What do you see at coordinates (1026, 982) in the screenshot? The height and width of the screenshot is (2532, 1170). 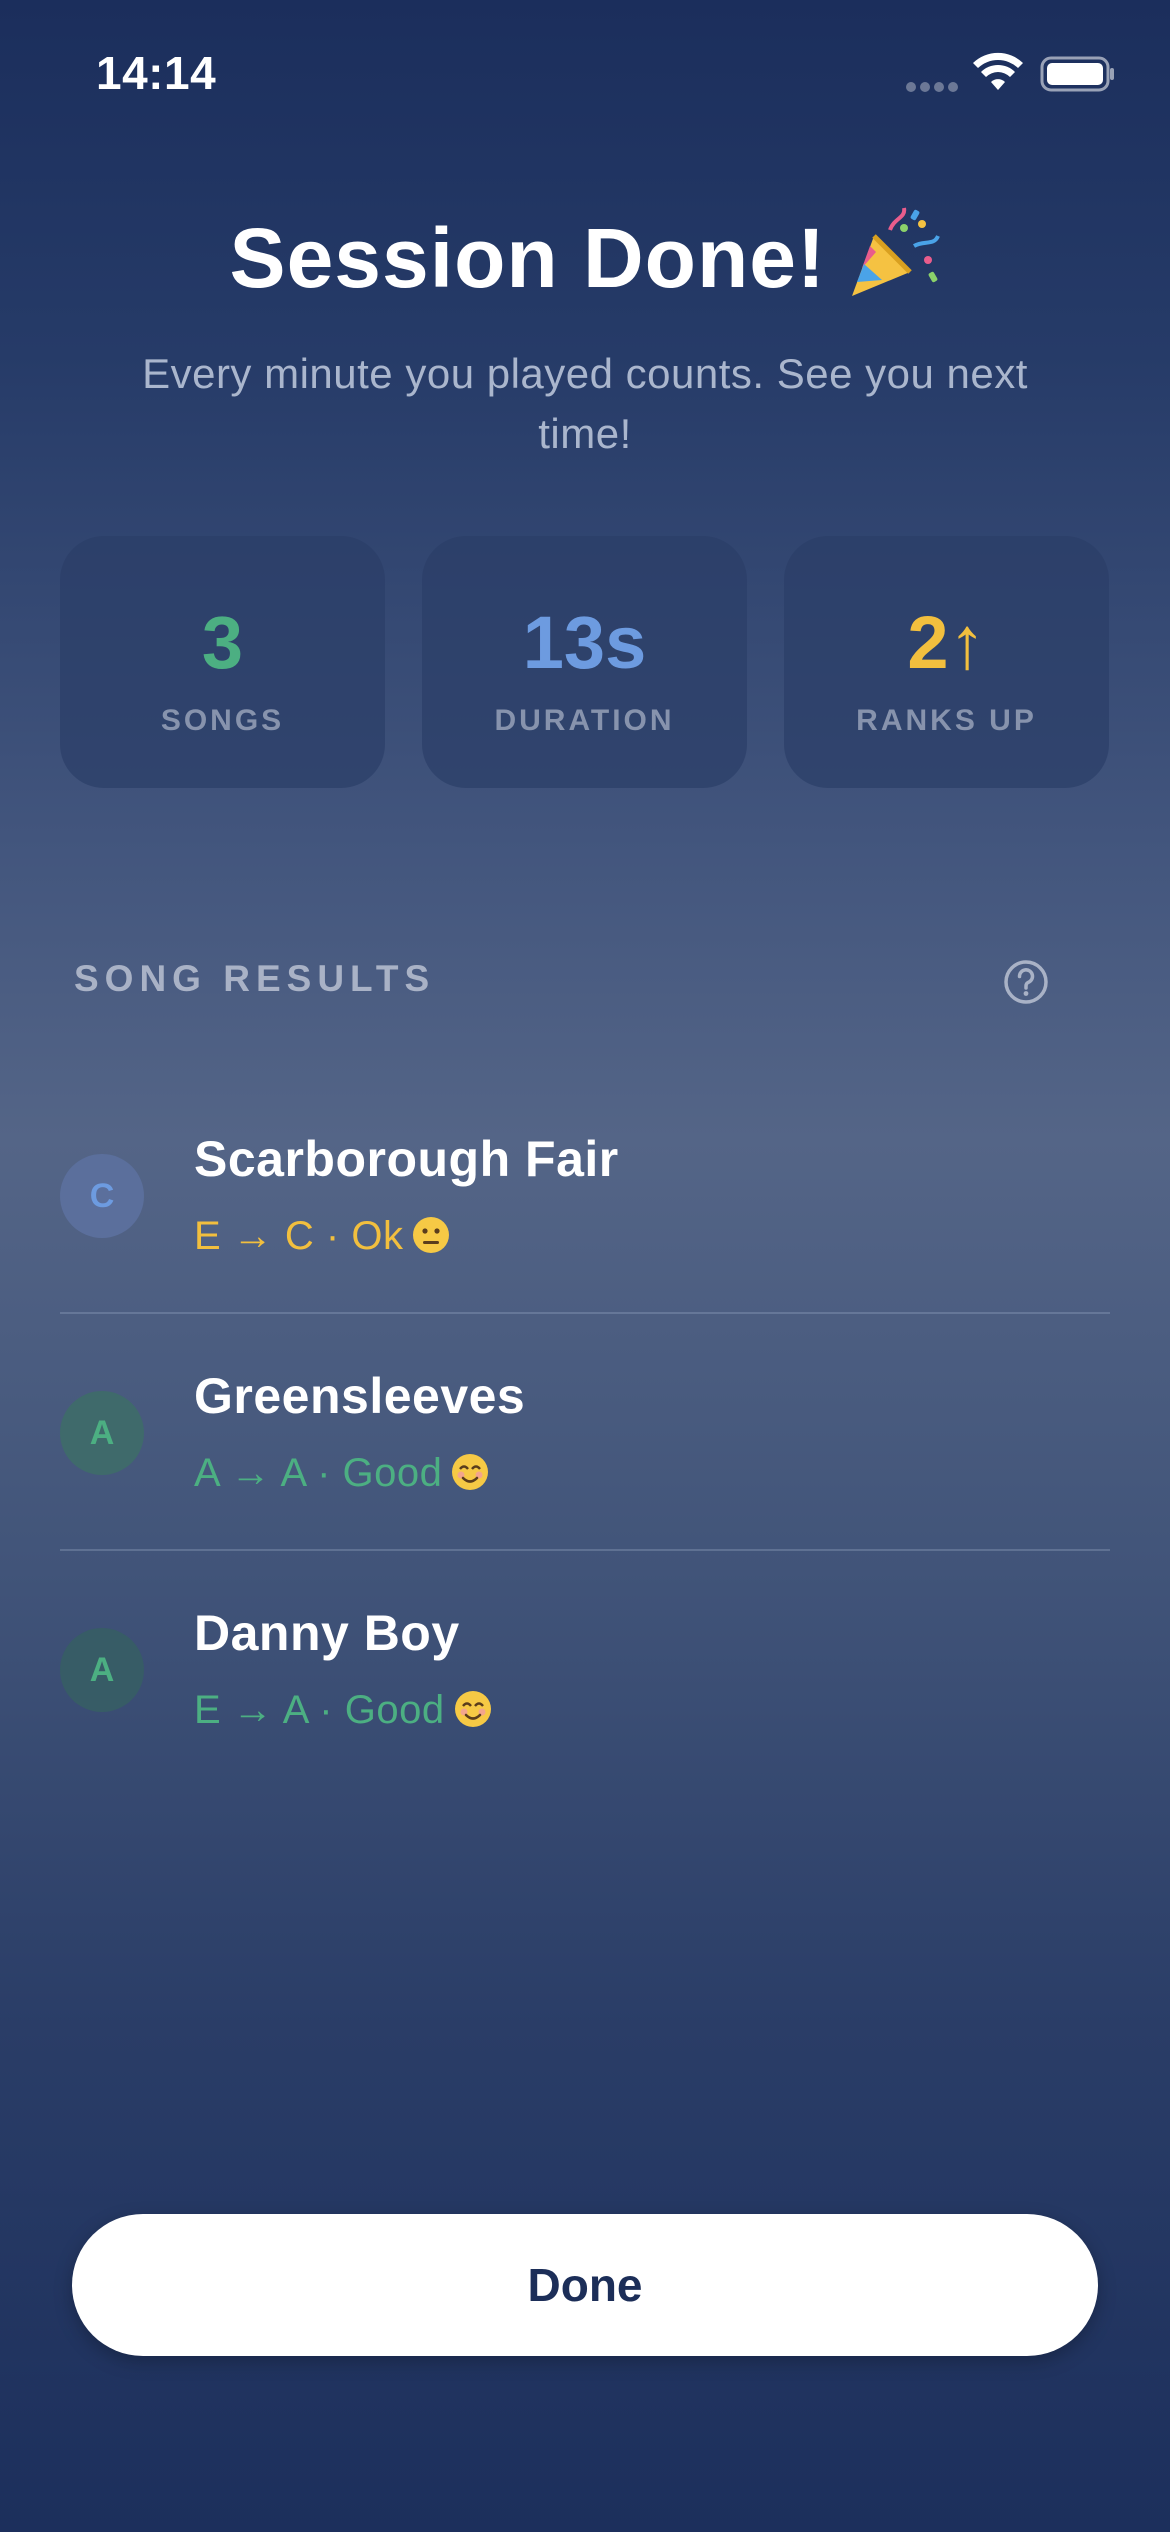 I see `question-circle-icon` at bounding box center [1026, 982].